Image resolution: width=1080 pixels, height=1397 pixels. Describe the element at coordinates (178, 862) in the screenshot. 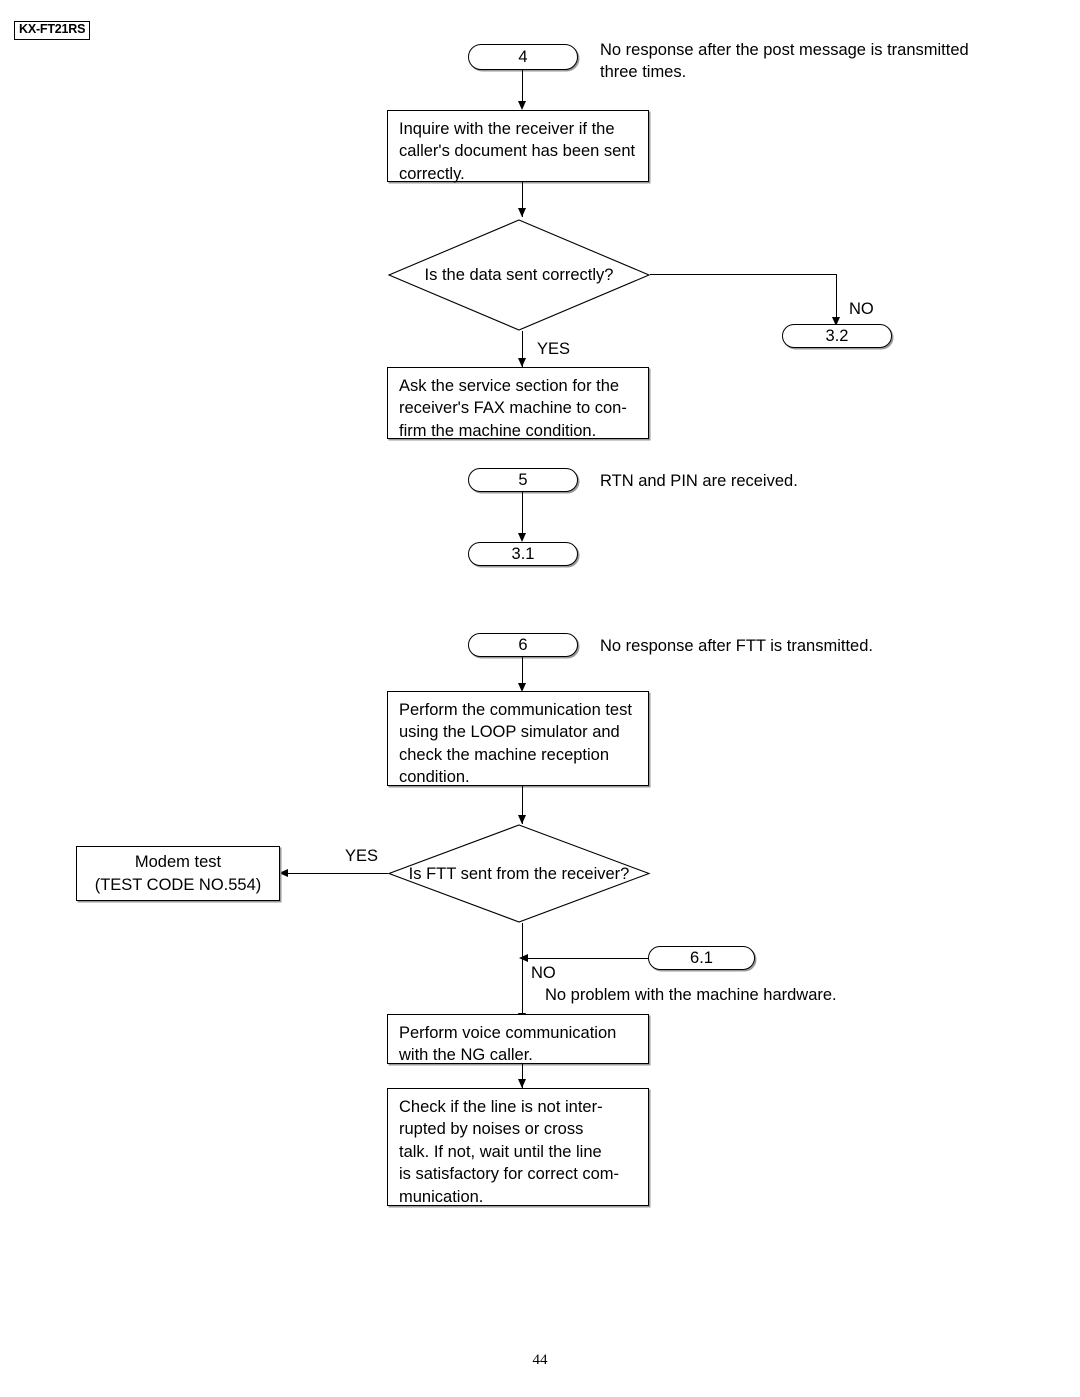

I see `modem-test-line-1: Modem test` at that location.